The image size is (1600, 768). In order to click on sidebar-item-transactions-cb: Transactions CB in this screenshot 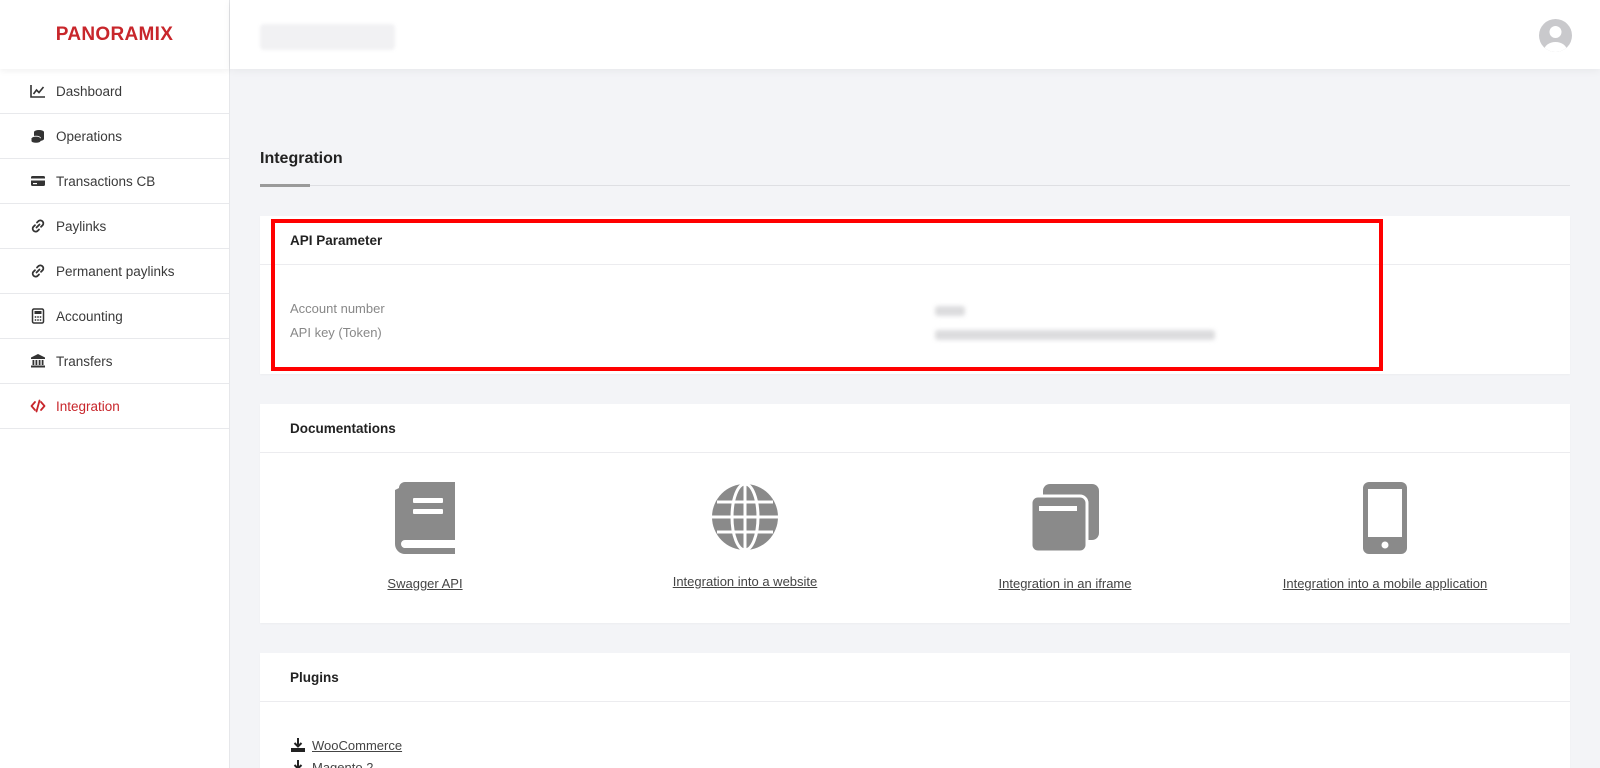, I will do `click(114, 181)`.